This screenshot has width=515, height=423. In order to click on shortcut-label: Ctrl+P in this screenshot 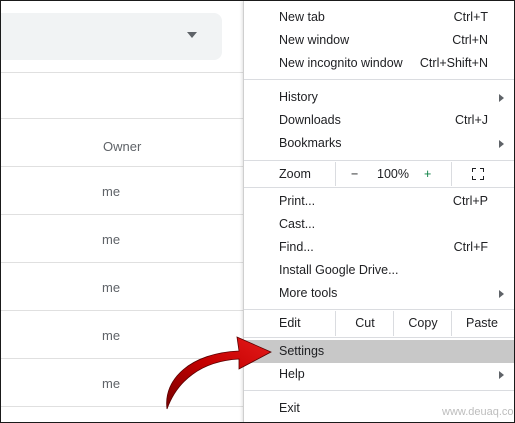, I will do `click(470, 201)`.